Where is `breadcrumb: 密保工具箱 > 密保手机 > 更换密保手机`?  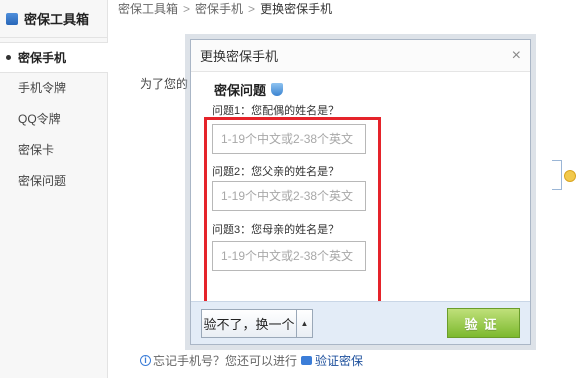 breadcrumb: 密保工具箱 > 密保手机 > 更换密保手机 is located at coordinates (225, 10).